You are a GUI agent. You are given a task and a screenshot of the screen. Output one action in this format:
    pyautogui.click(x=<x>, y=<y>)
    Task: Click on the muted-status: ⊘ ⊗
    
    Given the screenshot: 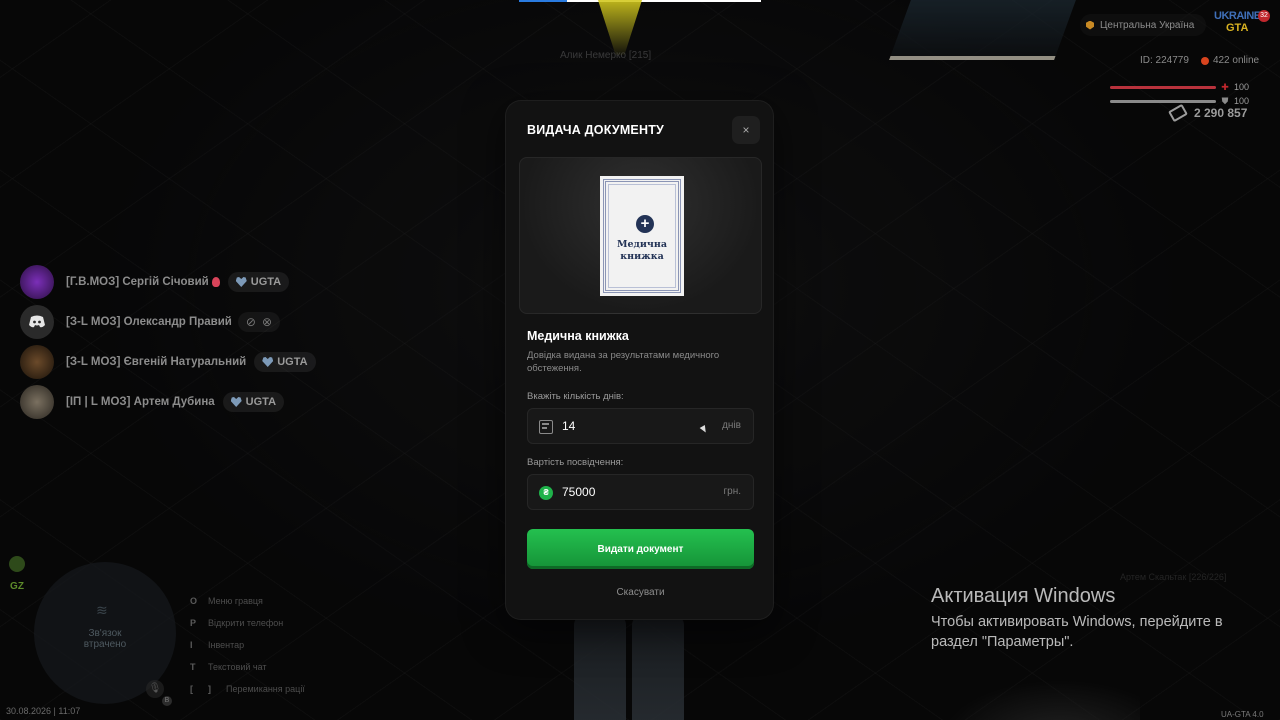 What is the action you would take?
    pyautogui.click(x=258, y=322)
    